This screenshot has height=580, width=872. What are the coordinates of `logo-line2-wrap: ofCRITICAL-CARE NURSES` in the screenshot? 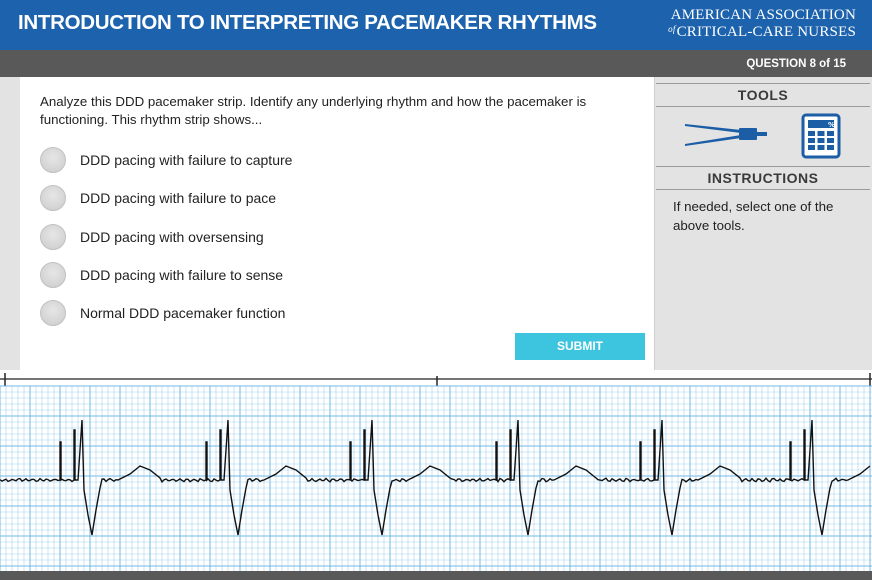 It's located at (762, 30).